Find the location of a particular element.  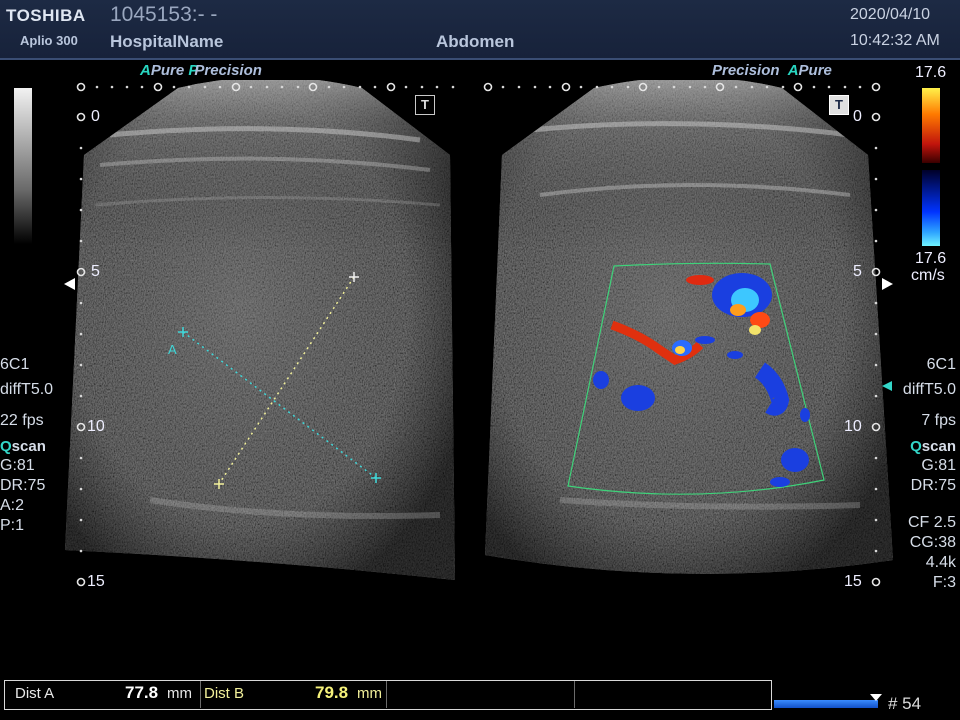

left-probe: 6C1 is located at coordinates (15, 364).